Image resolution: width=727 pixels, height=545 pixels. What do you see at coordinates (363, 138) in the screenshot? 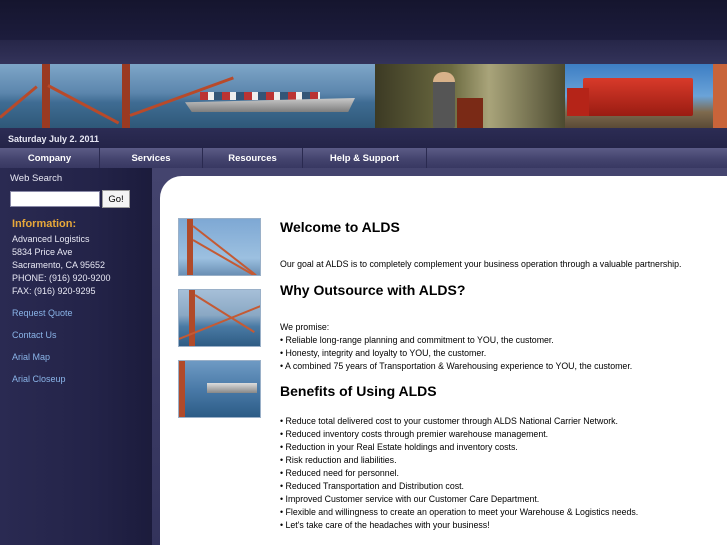
I see `date-display: Saturday July 2. 2011` at bounding box center [363, 138].